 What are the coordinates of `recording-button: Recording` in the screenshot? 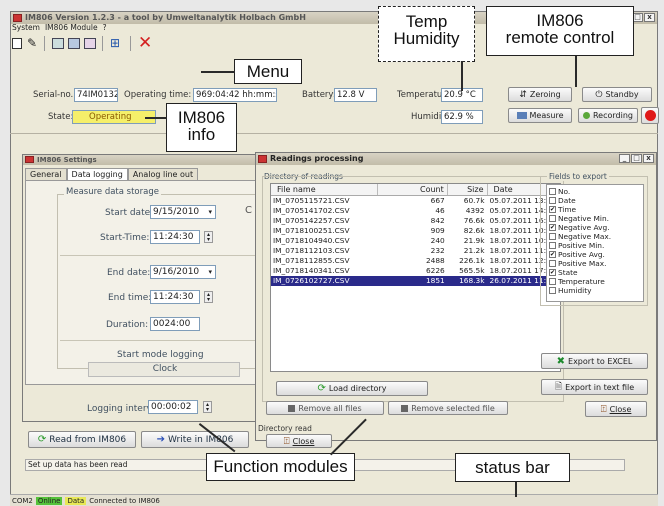 It's located at (608, 115).